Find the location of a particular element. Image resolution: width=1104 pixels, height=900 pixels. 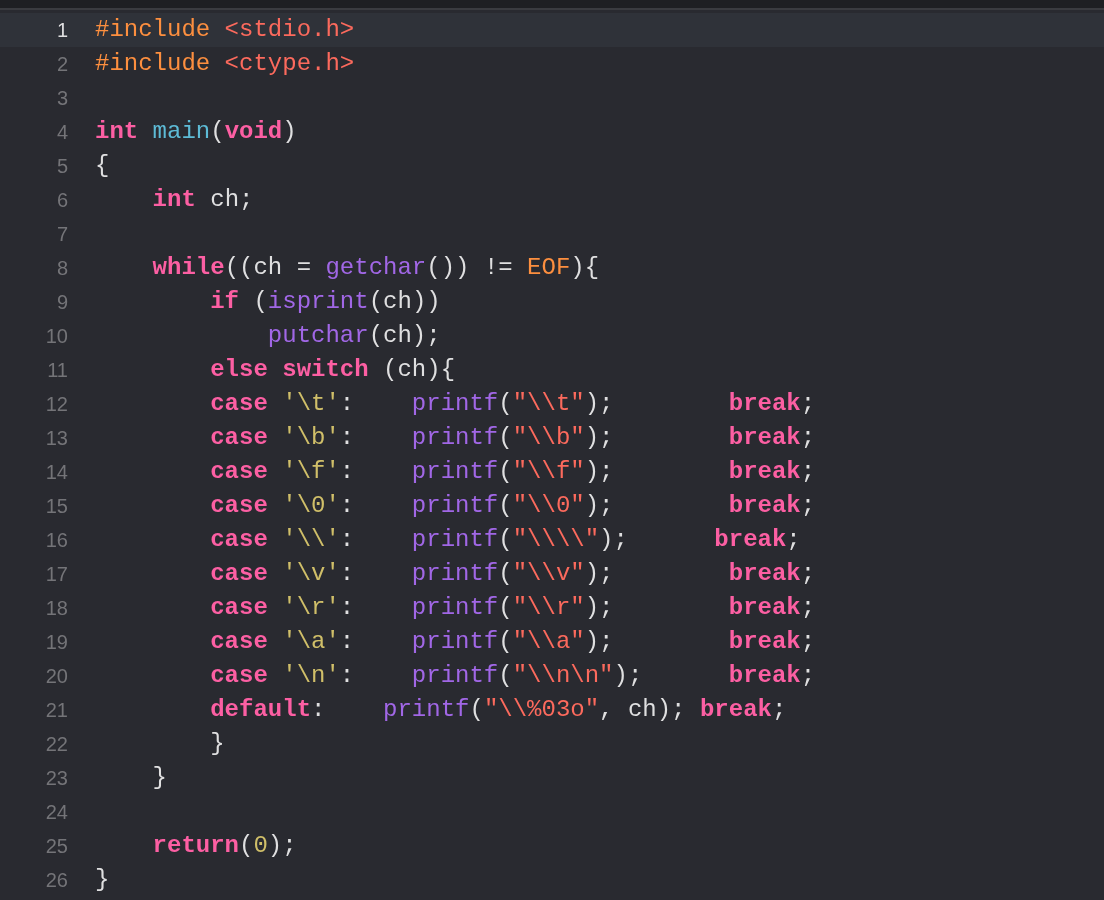

code-line: #include <ctype.h> is located at coordinates (225, 64).